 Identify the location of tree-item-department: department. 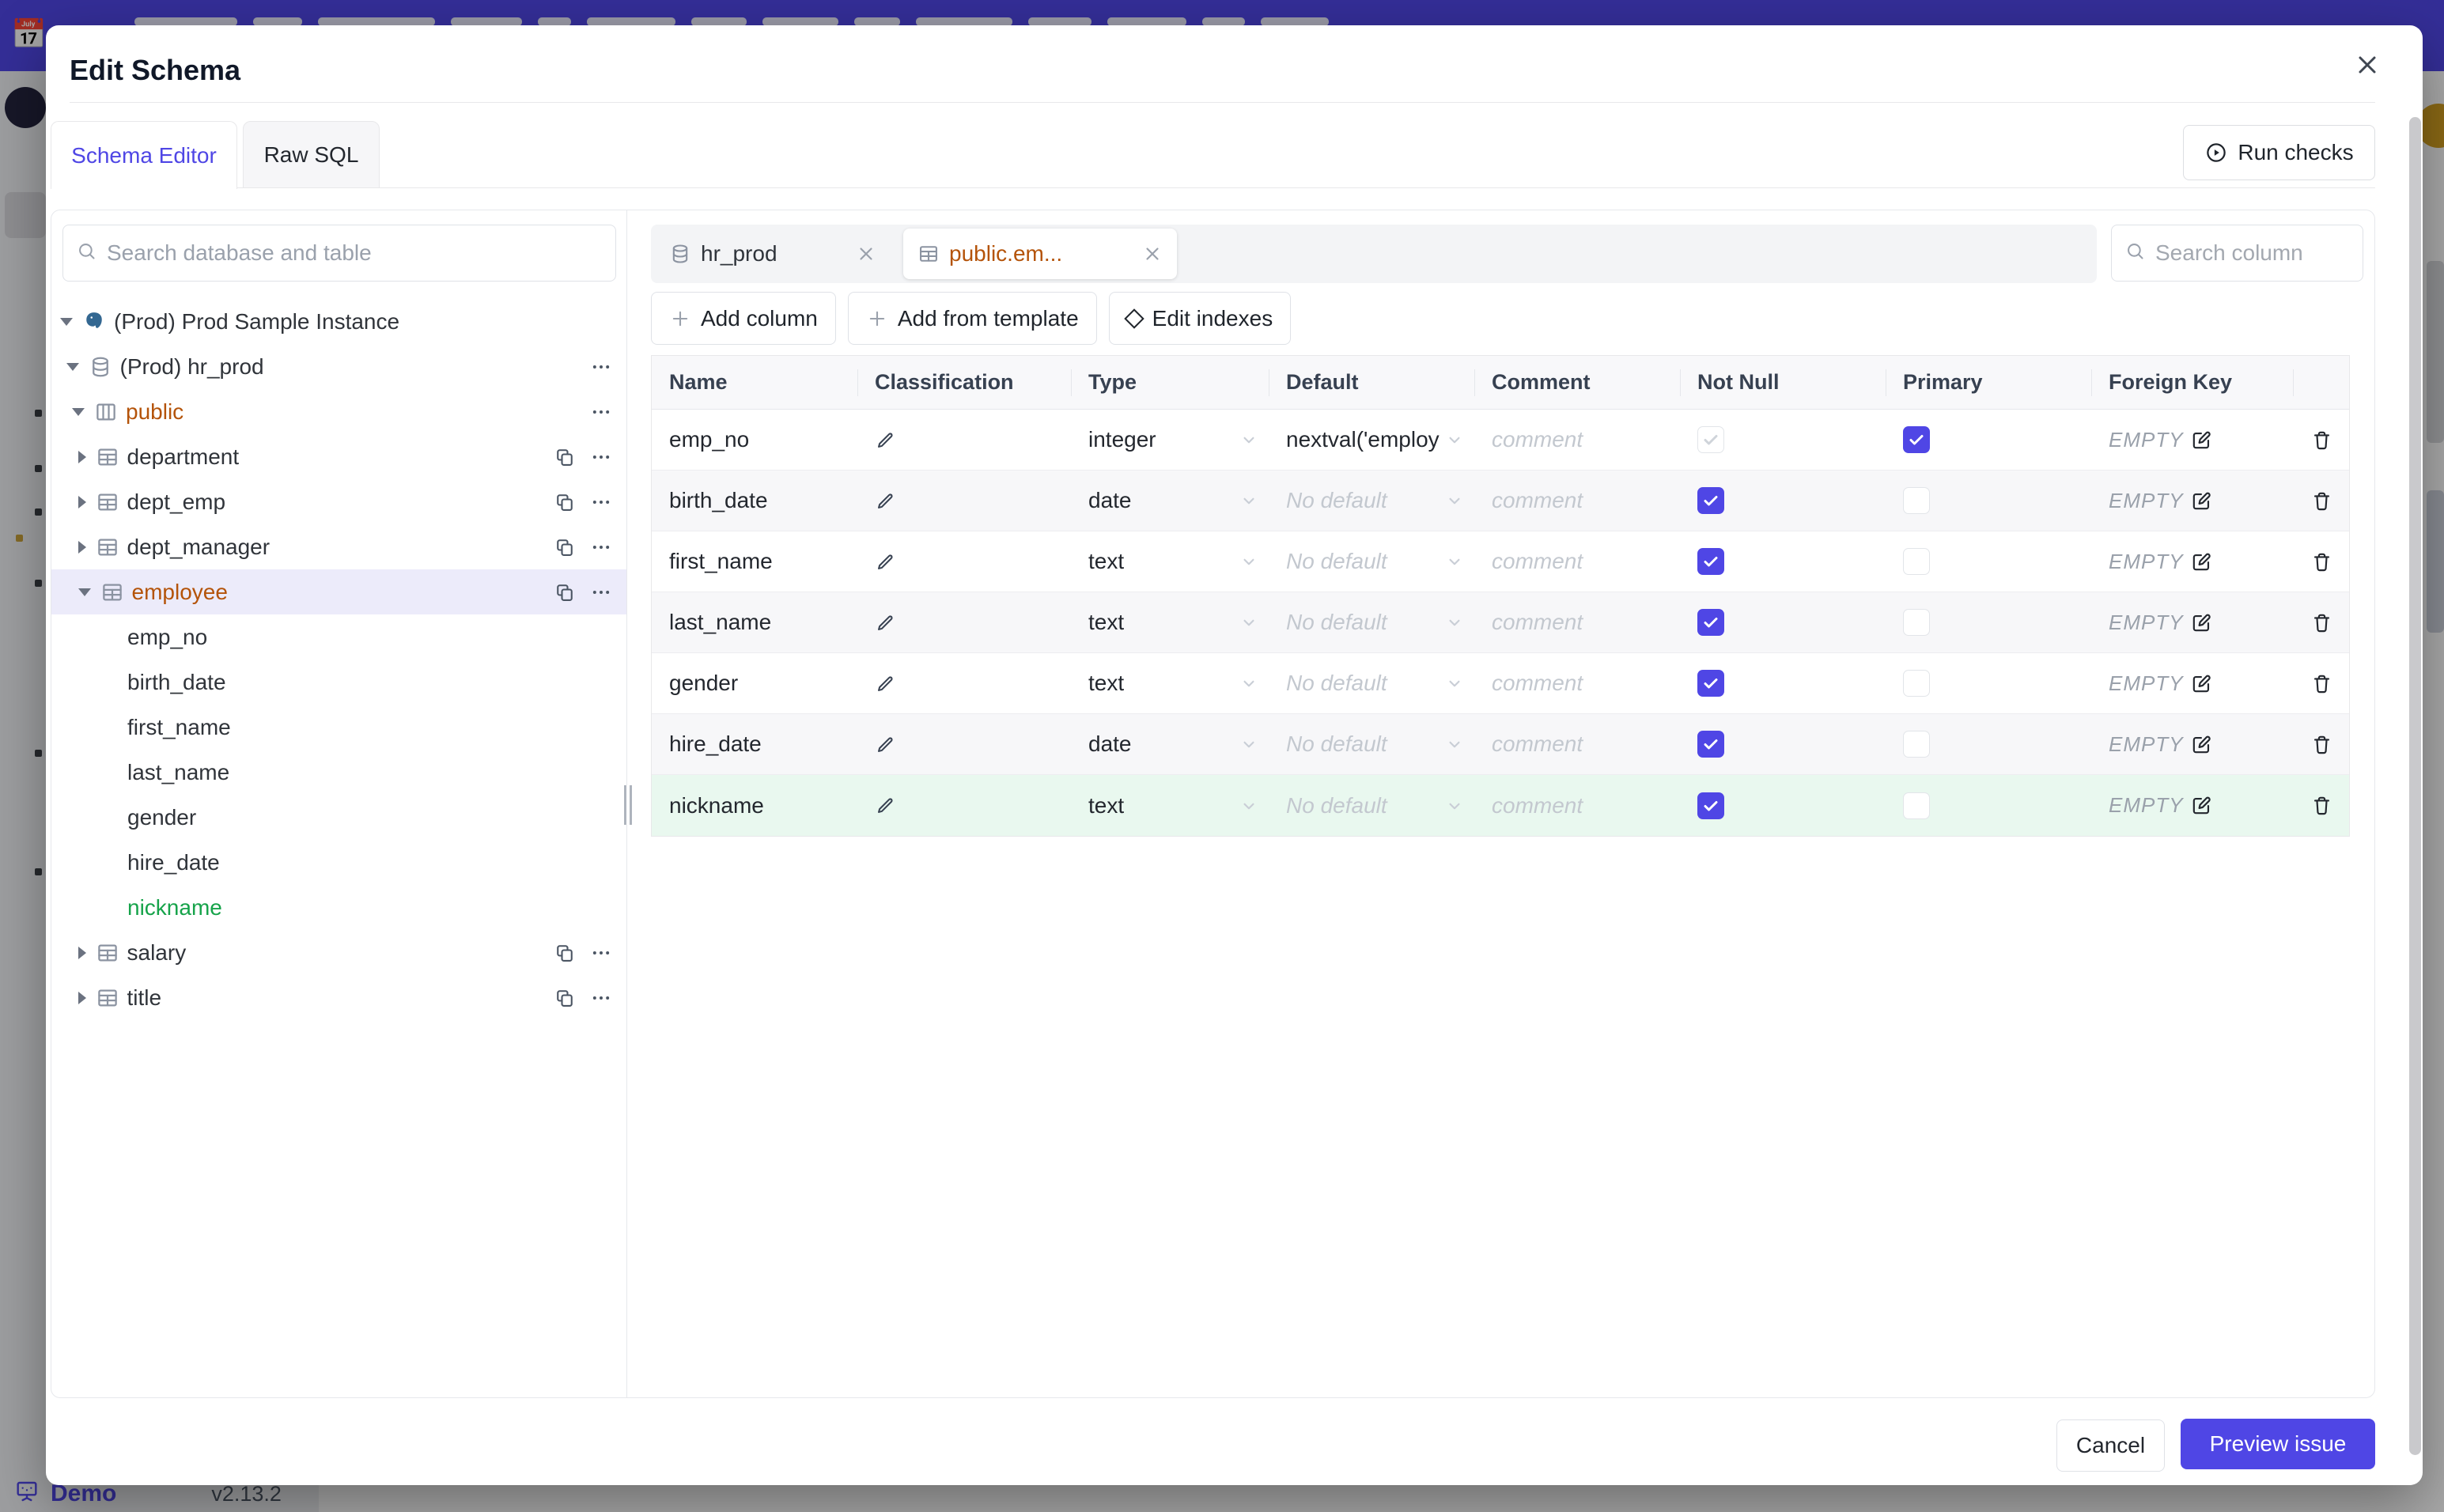
(338, 457).